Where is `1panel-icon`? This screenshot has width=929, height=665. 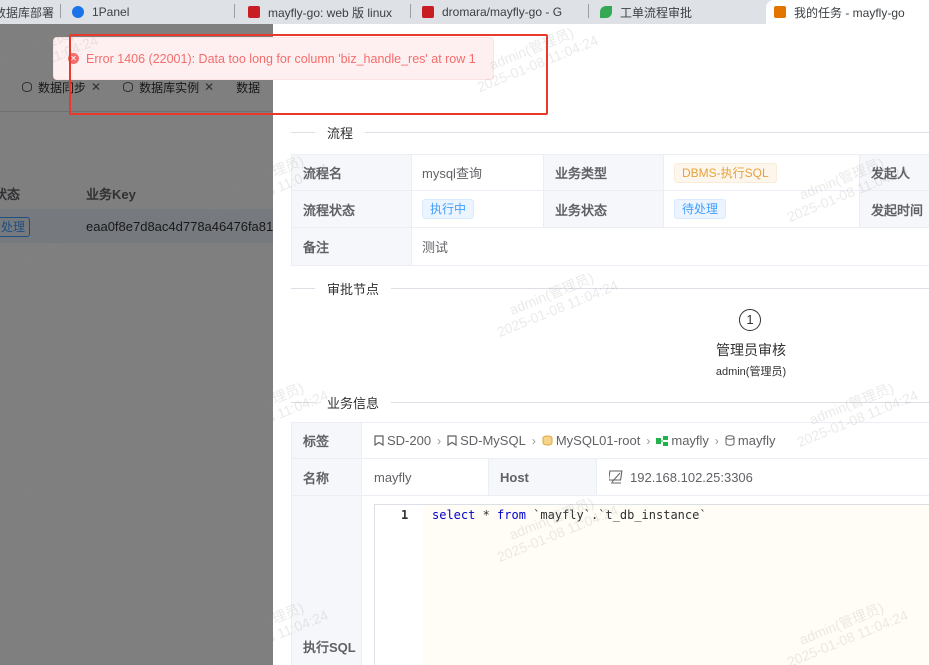 1panel-icon is located at coordinates (78, 12).